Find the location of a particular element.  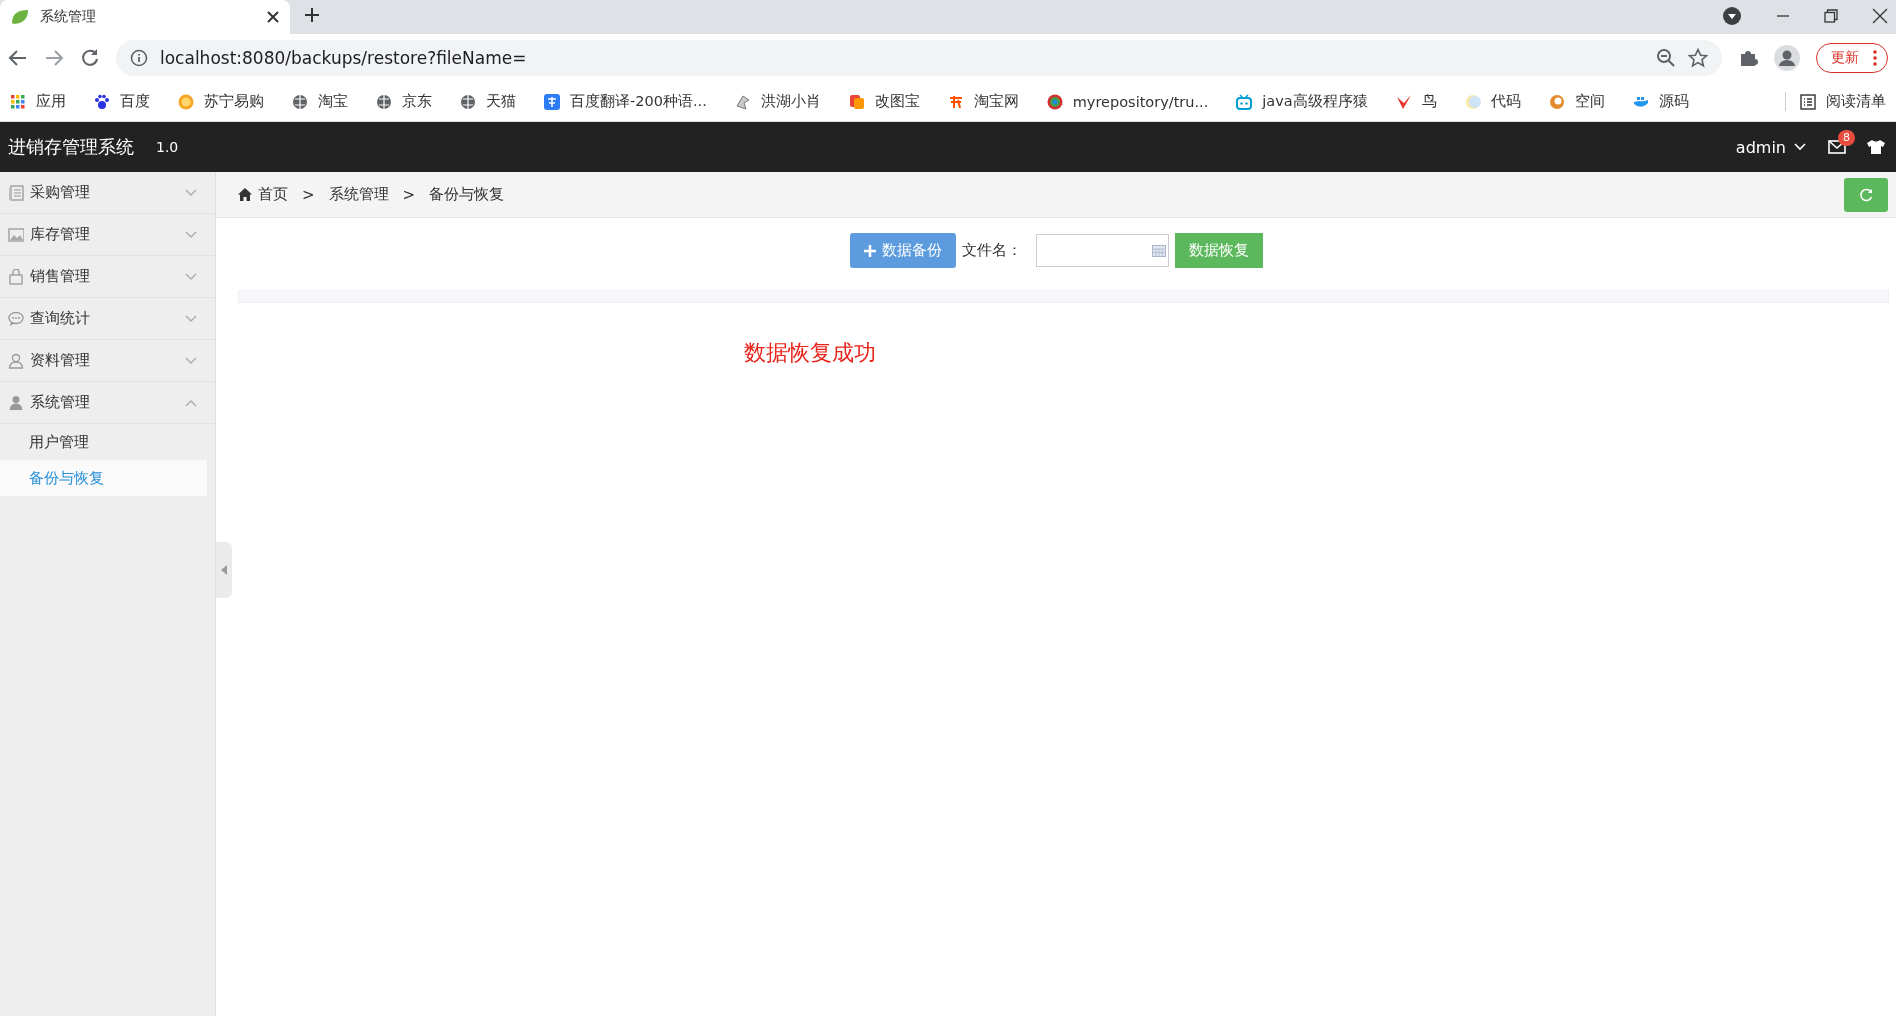

user-menu: admin is located at coordinates (1770, 147).